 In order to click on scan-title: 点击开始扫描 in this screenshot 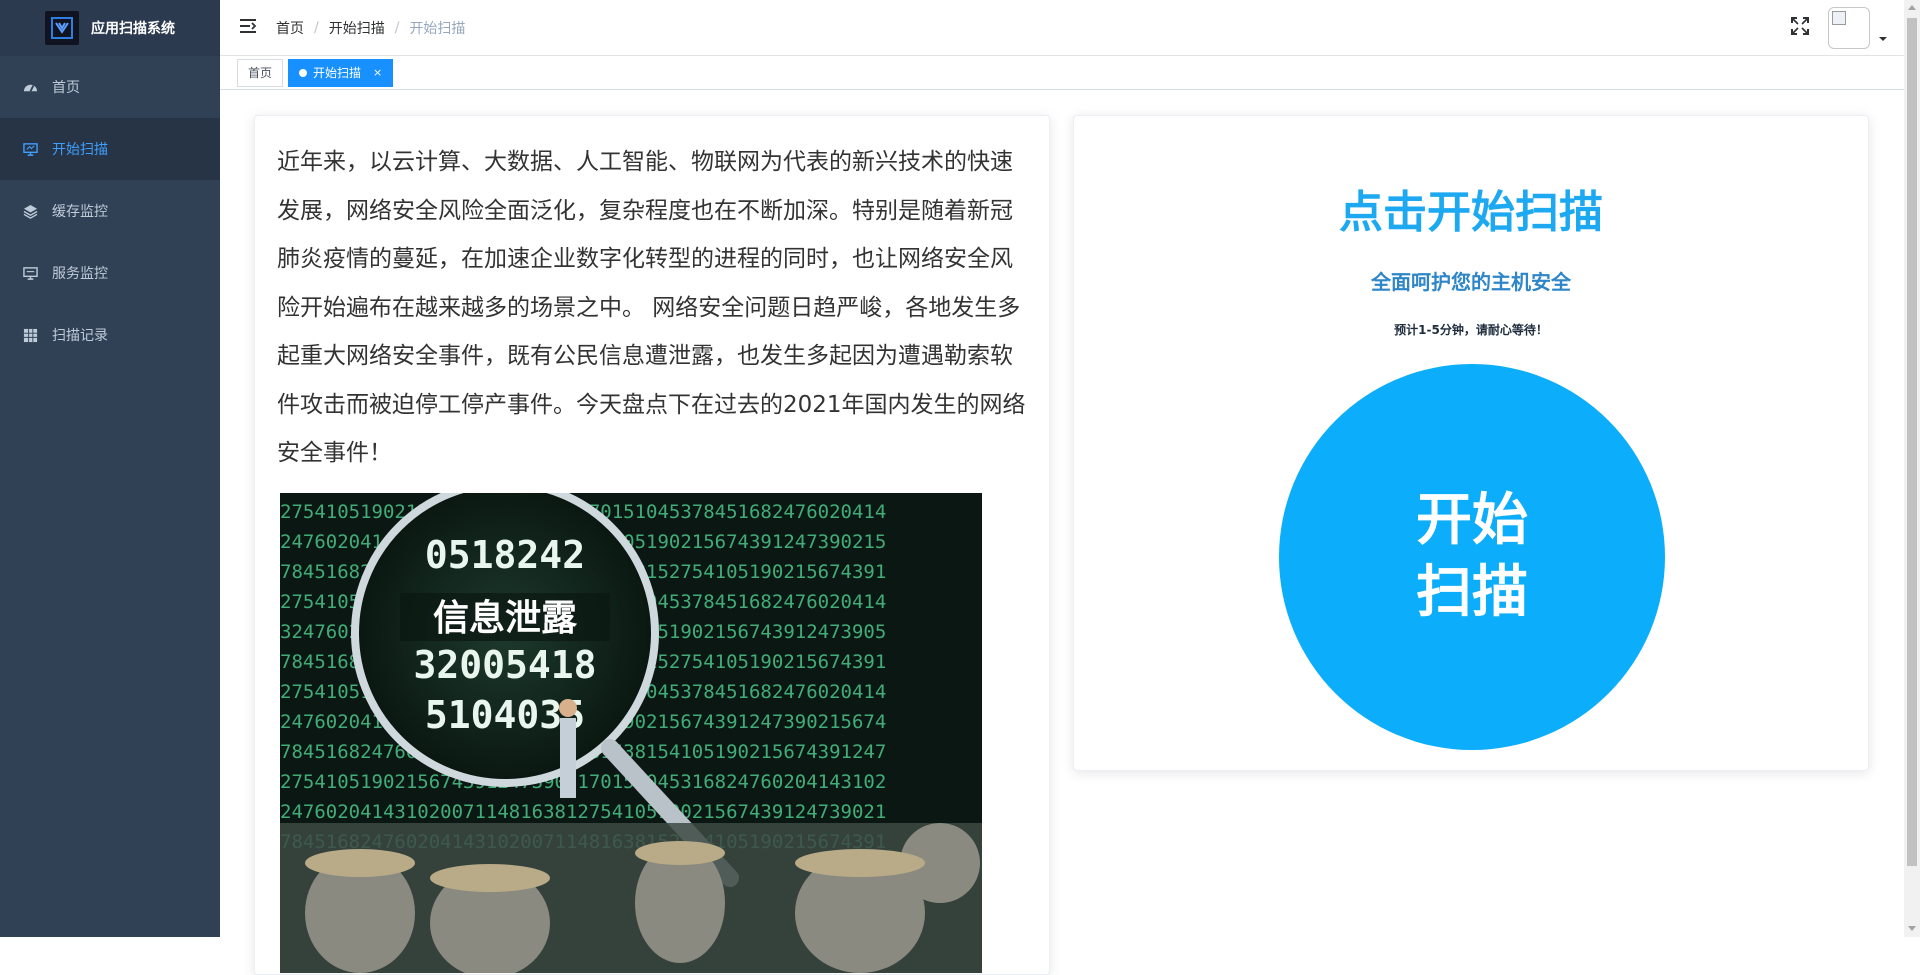, I will do `click(1471, 212)`.